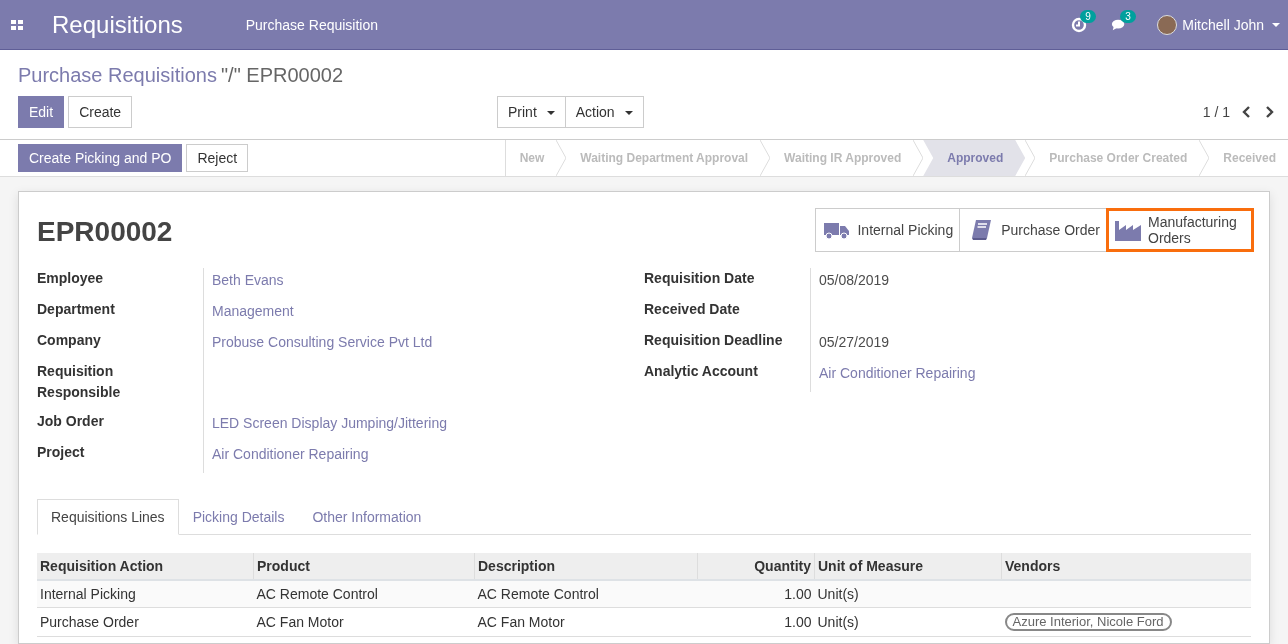 The width and height of the screenshot is (1288, 644). What do you see at coordinates (1128, 230) in the screenshot?
I see `factory-icon` at bounding box center [1128, 230].